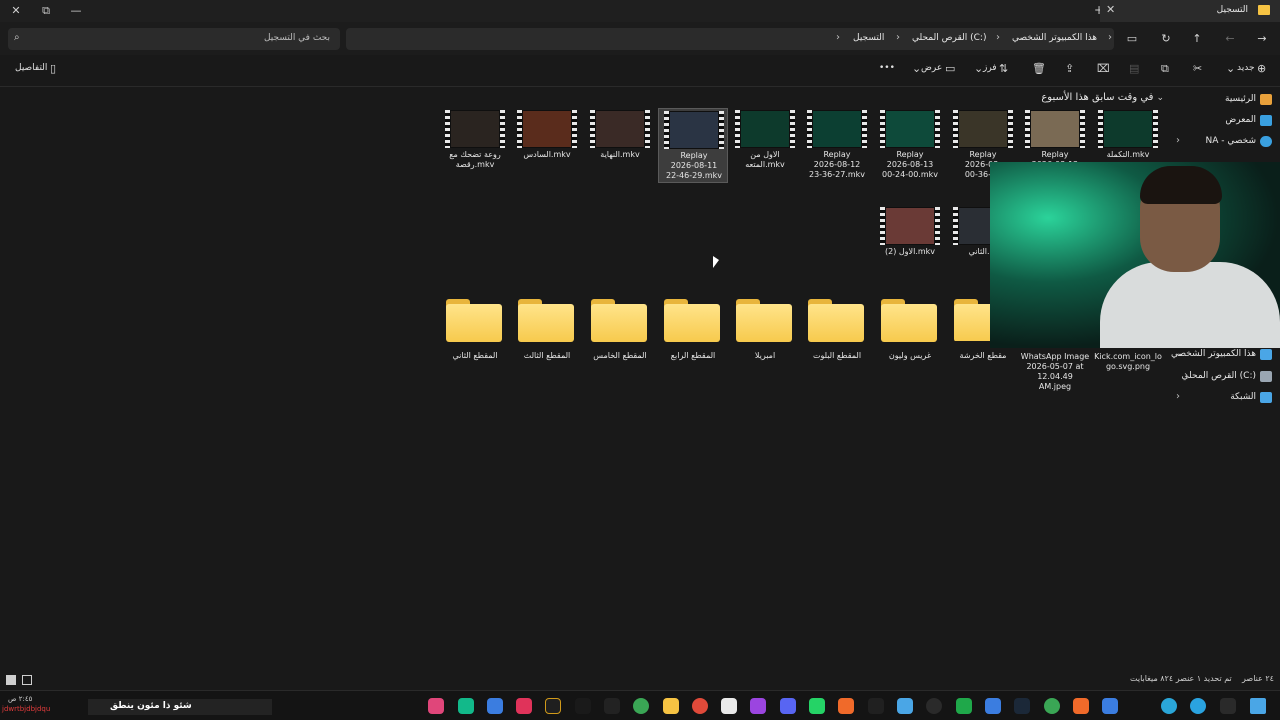  Describe the element at coordinates (1165, 69) in the screenshot. I see `copy-icon: ⧉` at that location.